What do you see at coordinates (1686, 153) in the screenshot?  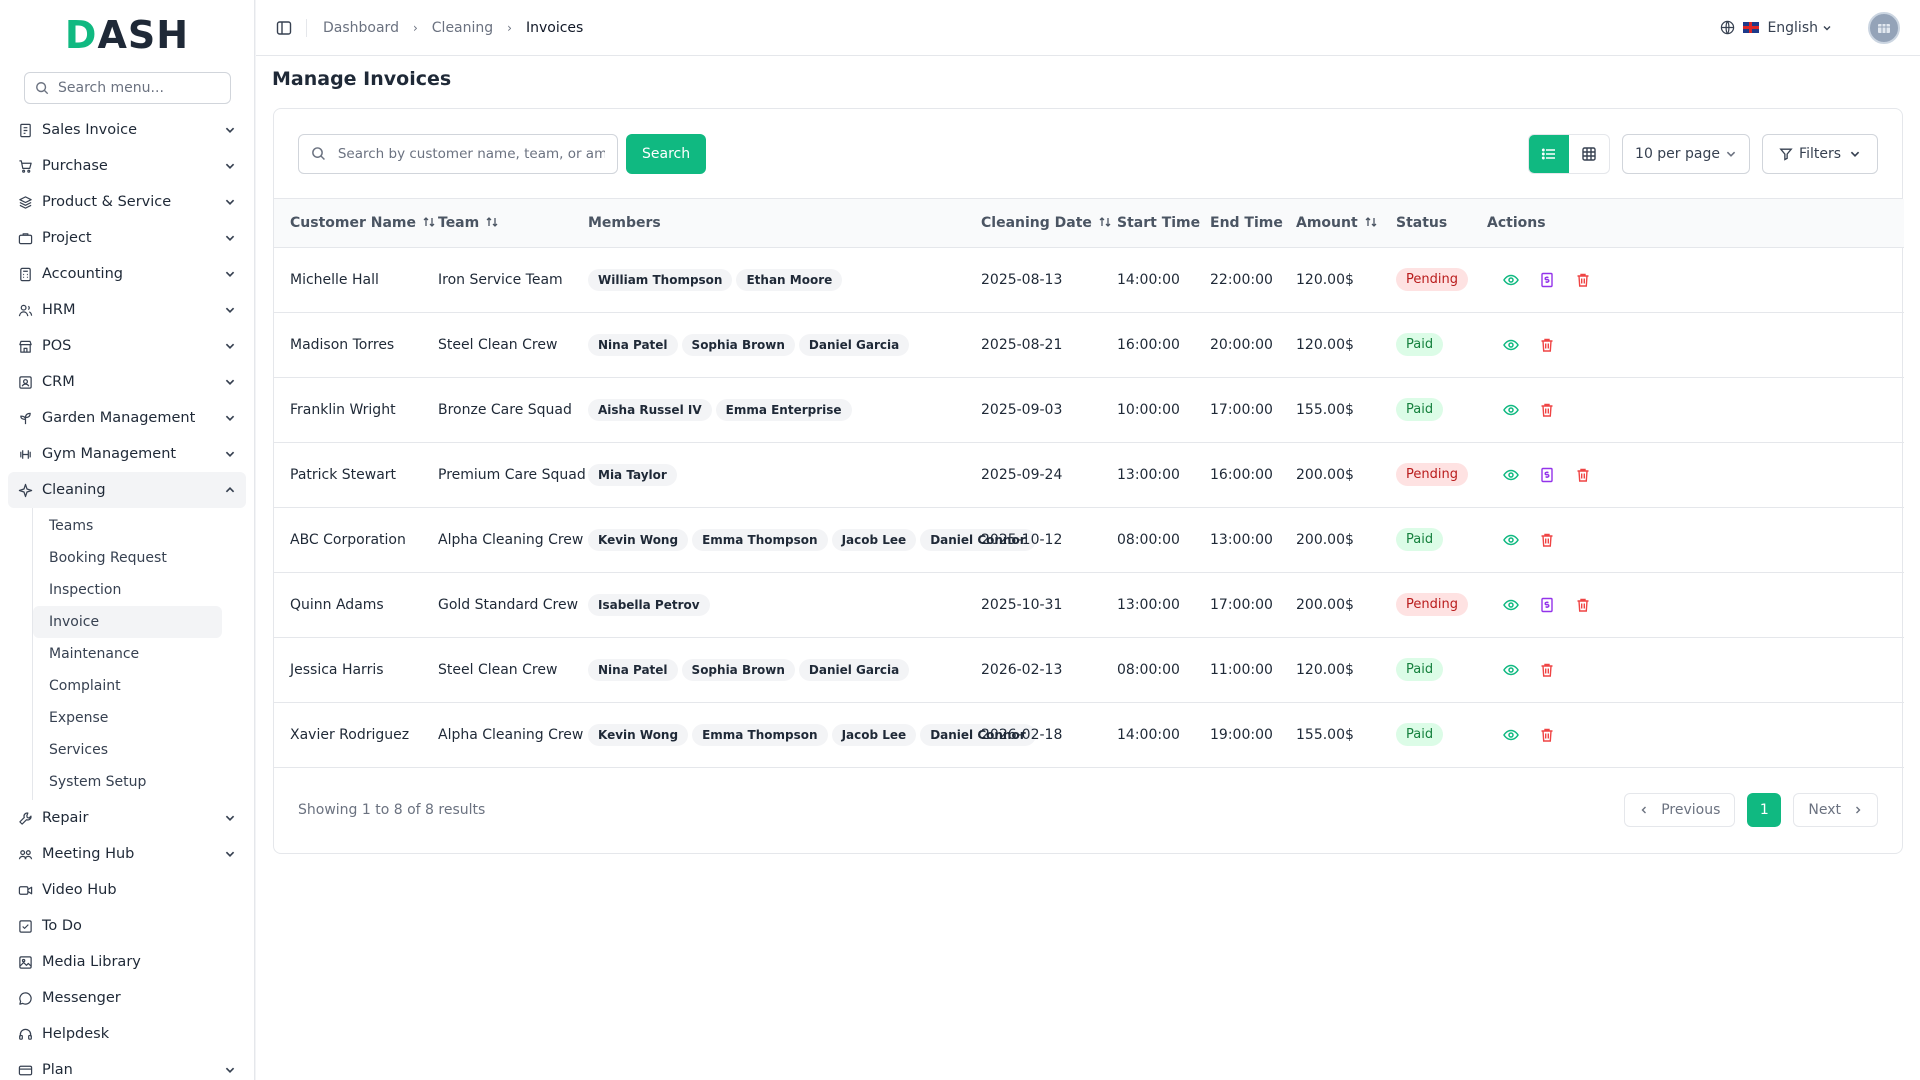 I see `per-page-select: 10 per page` at bounding box center [1686, 153].